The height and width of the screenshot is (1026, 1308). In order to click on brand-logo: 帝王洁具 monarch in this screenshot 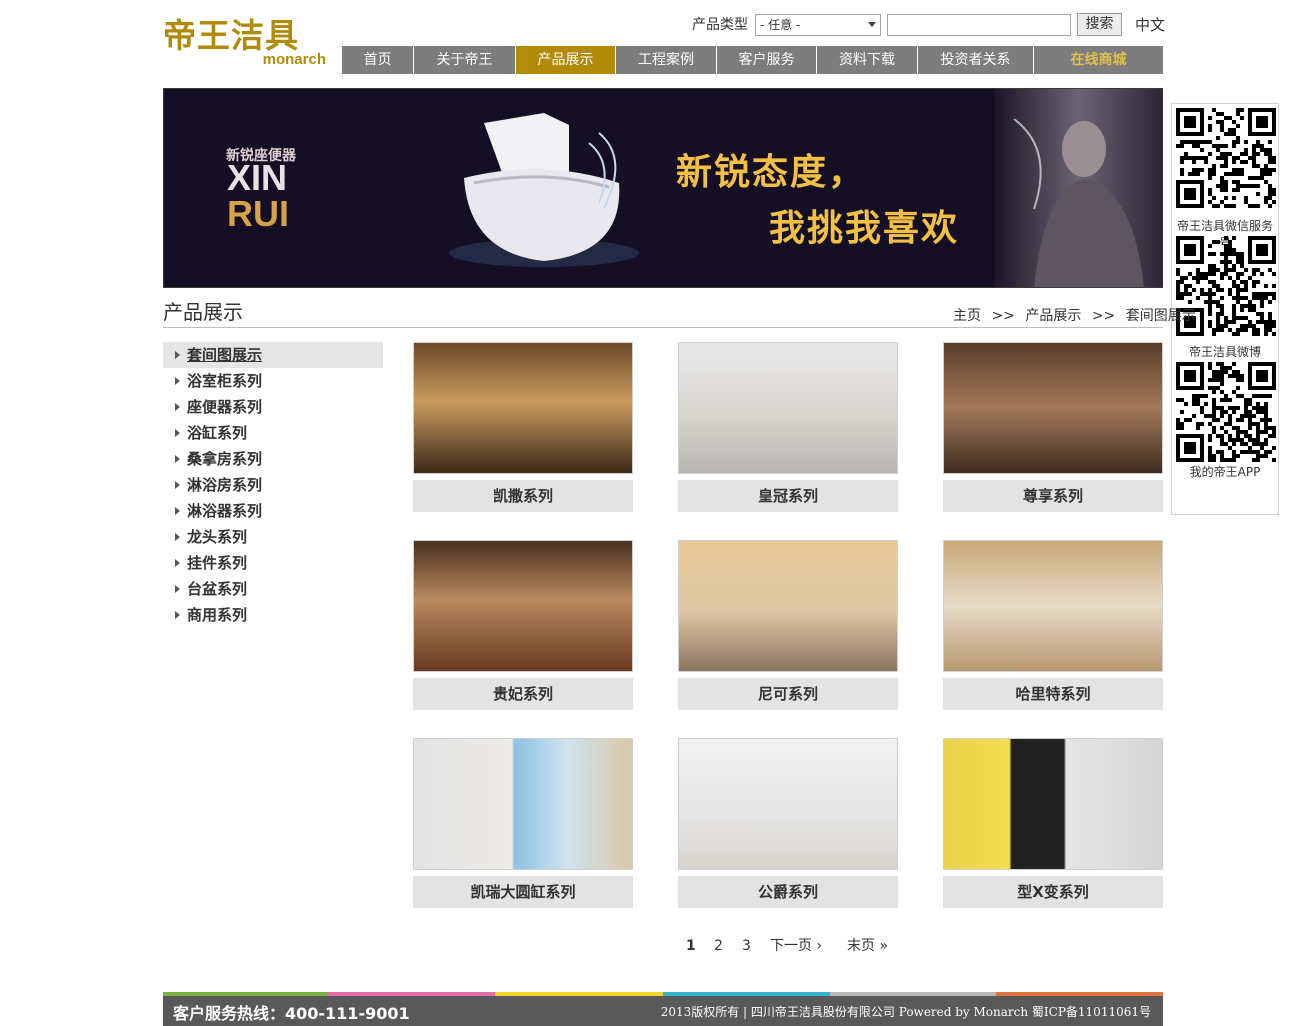, I will do `click(245, 44)`.